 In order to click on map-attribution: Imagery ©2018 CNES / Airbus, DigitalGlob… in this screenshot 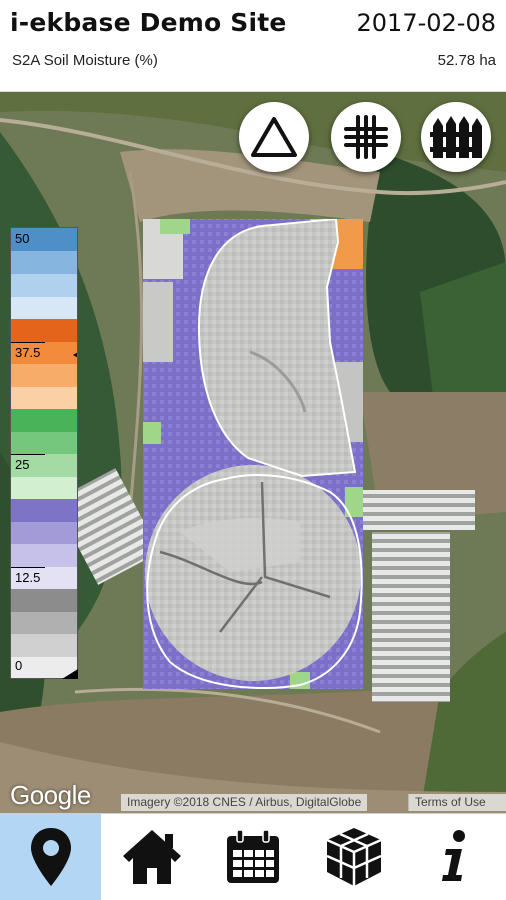, I will do `click(244, 802)`.